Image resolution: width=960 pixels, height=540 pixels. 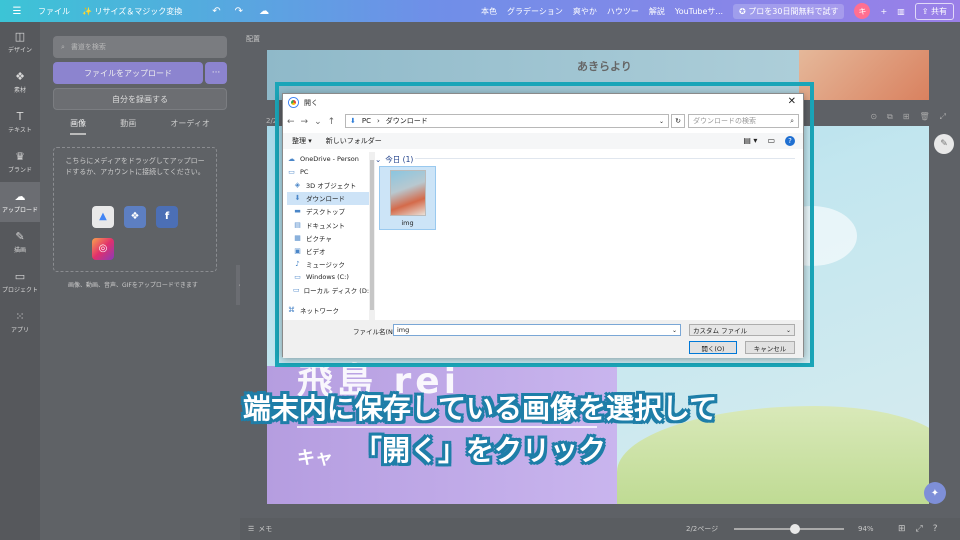 I want to click on nav-scrollbar-thumb, so click(x=372, y=235).